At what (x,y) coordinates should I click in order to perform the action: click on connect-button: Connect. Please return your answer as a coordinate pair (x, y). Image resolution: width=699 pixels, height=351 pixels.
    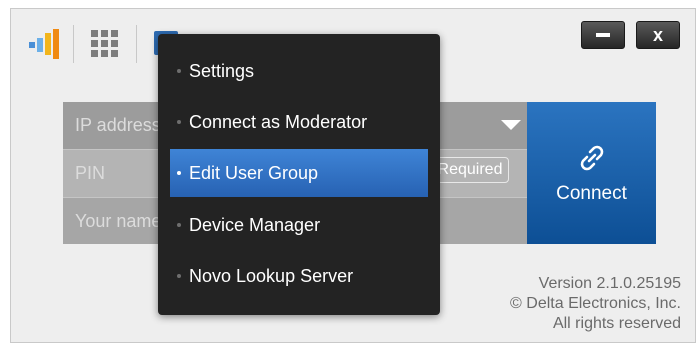
    Looking at the image, I should click on (591, 173).